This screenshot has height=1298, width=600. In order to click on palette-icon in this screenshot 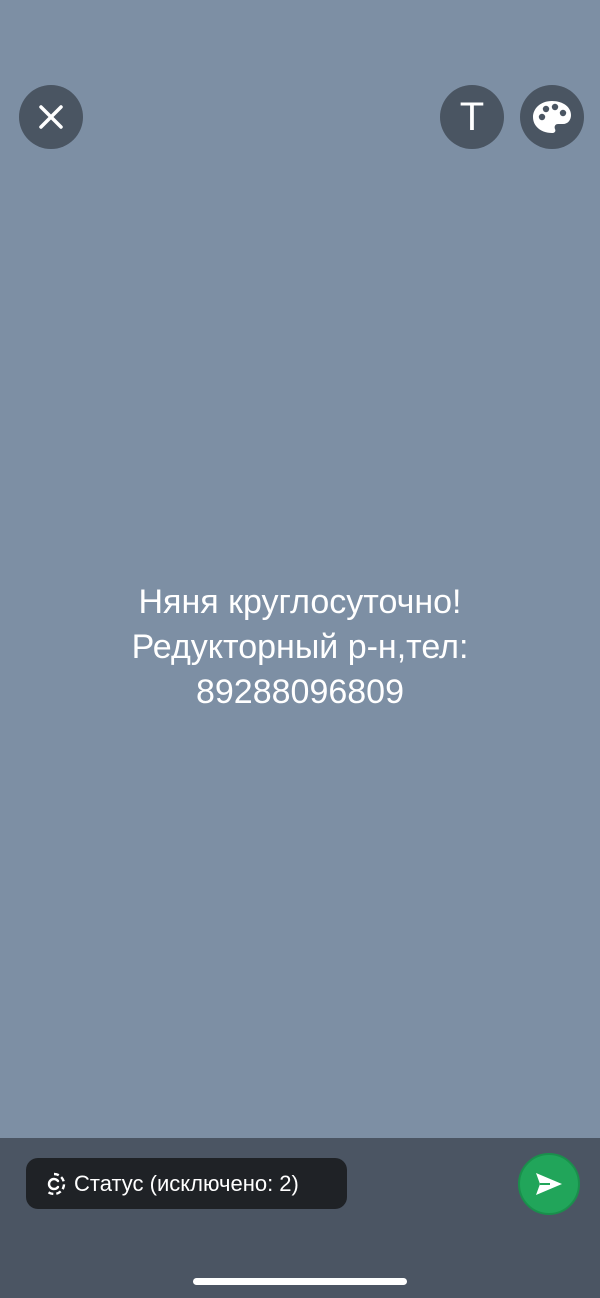, I will do `click(552, 117)`.